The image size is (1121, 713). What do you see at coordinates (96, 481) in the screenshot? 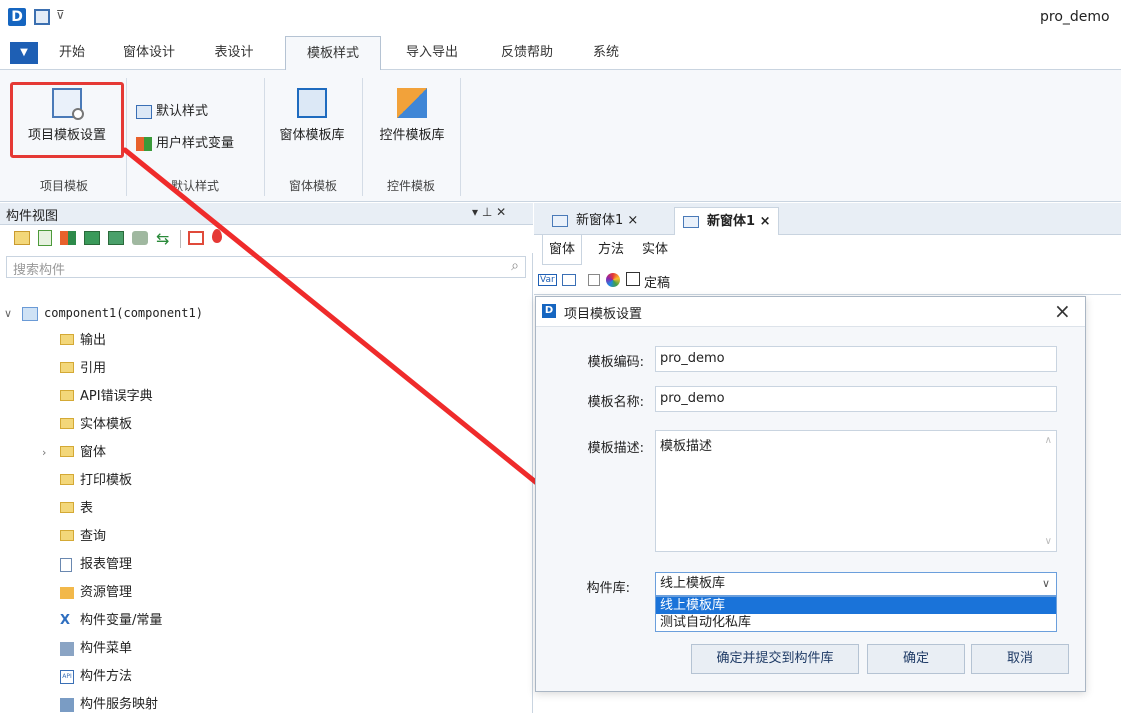
I see `tree-item-print-template: 打印模板` at bounding box center [96, 481].